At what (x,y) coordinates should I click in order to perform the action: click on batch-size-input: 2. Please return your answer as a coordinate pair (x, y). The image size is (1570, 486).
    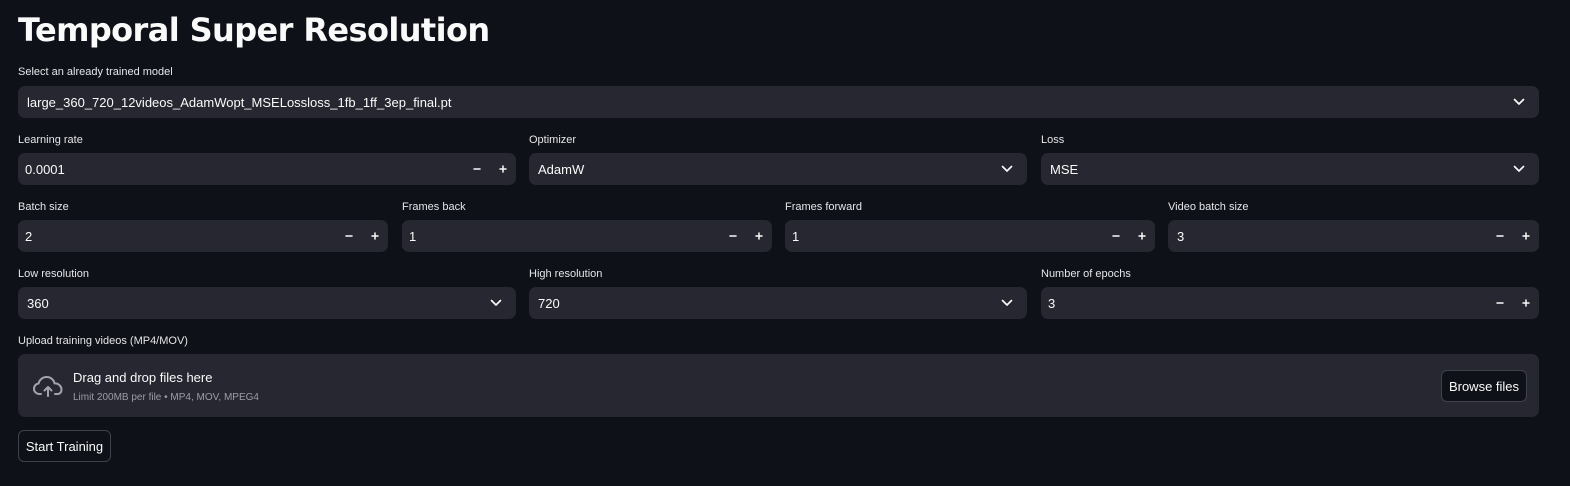
    Looking at the image, I should click on (203, 236).